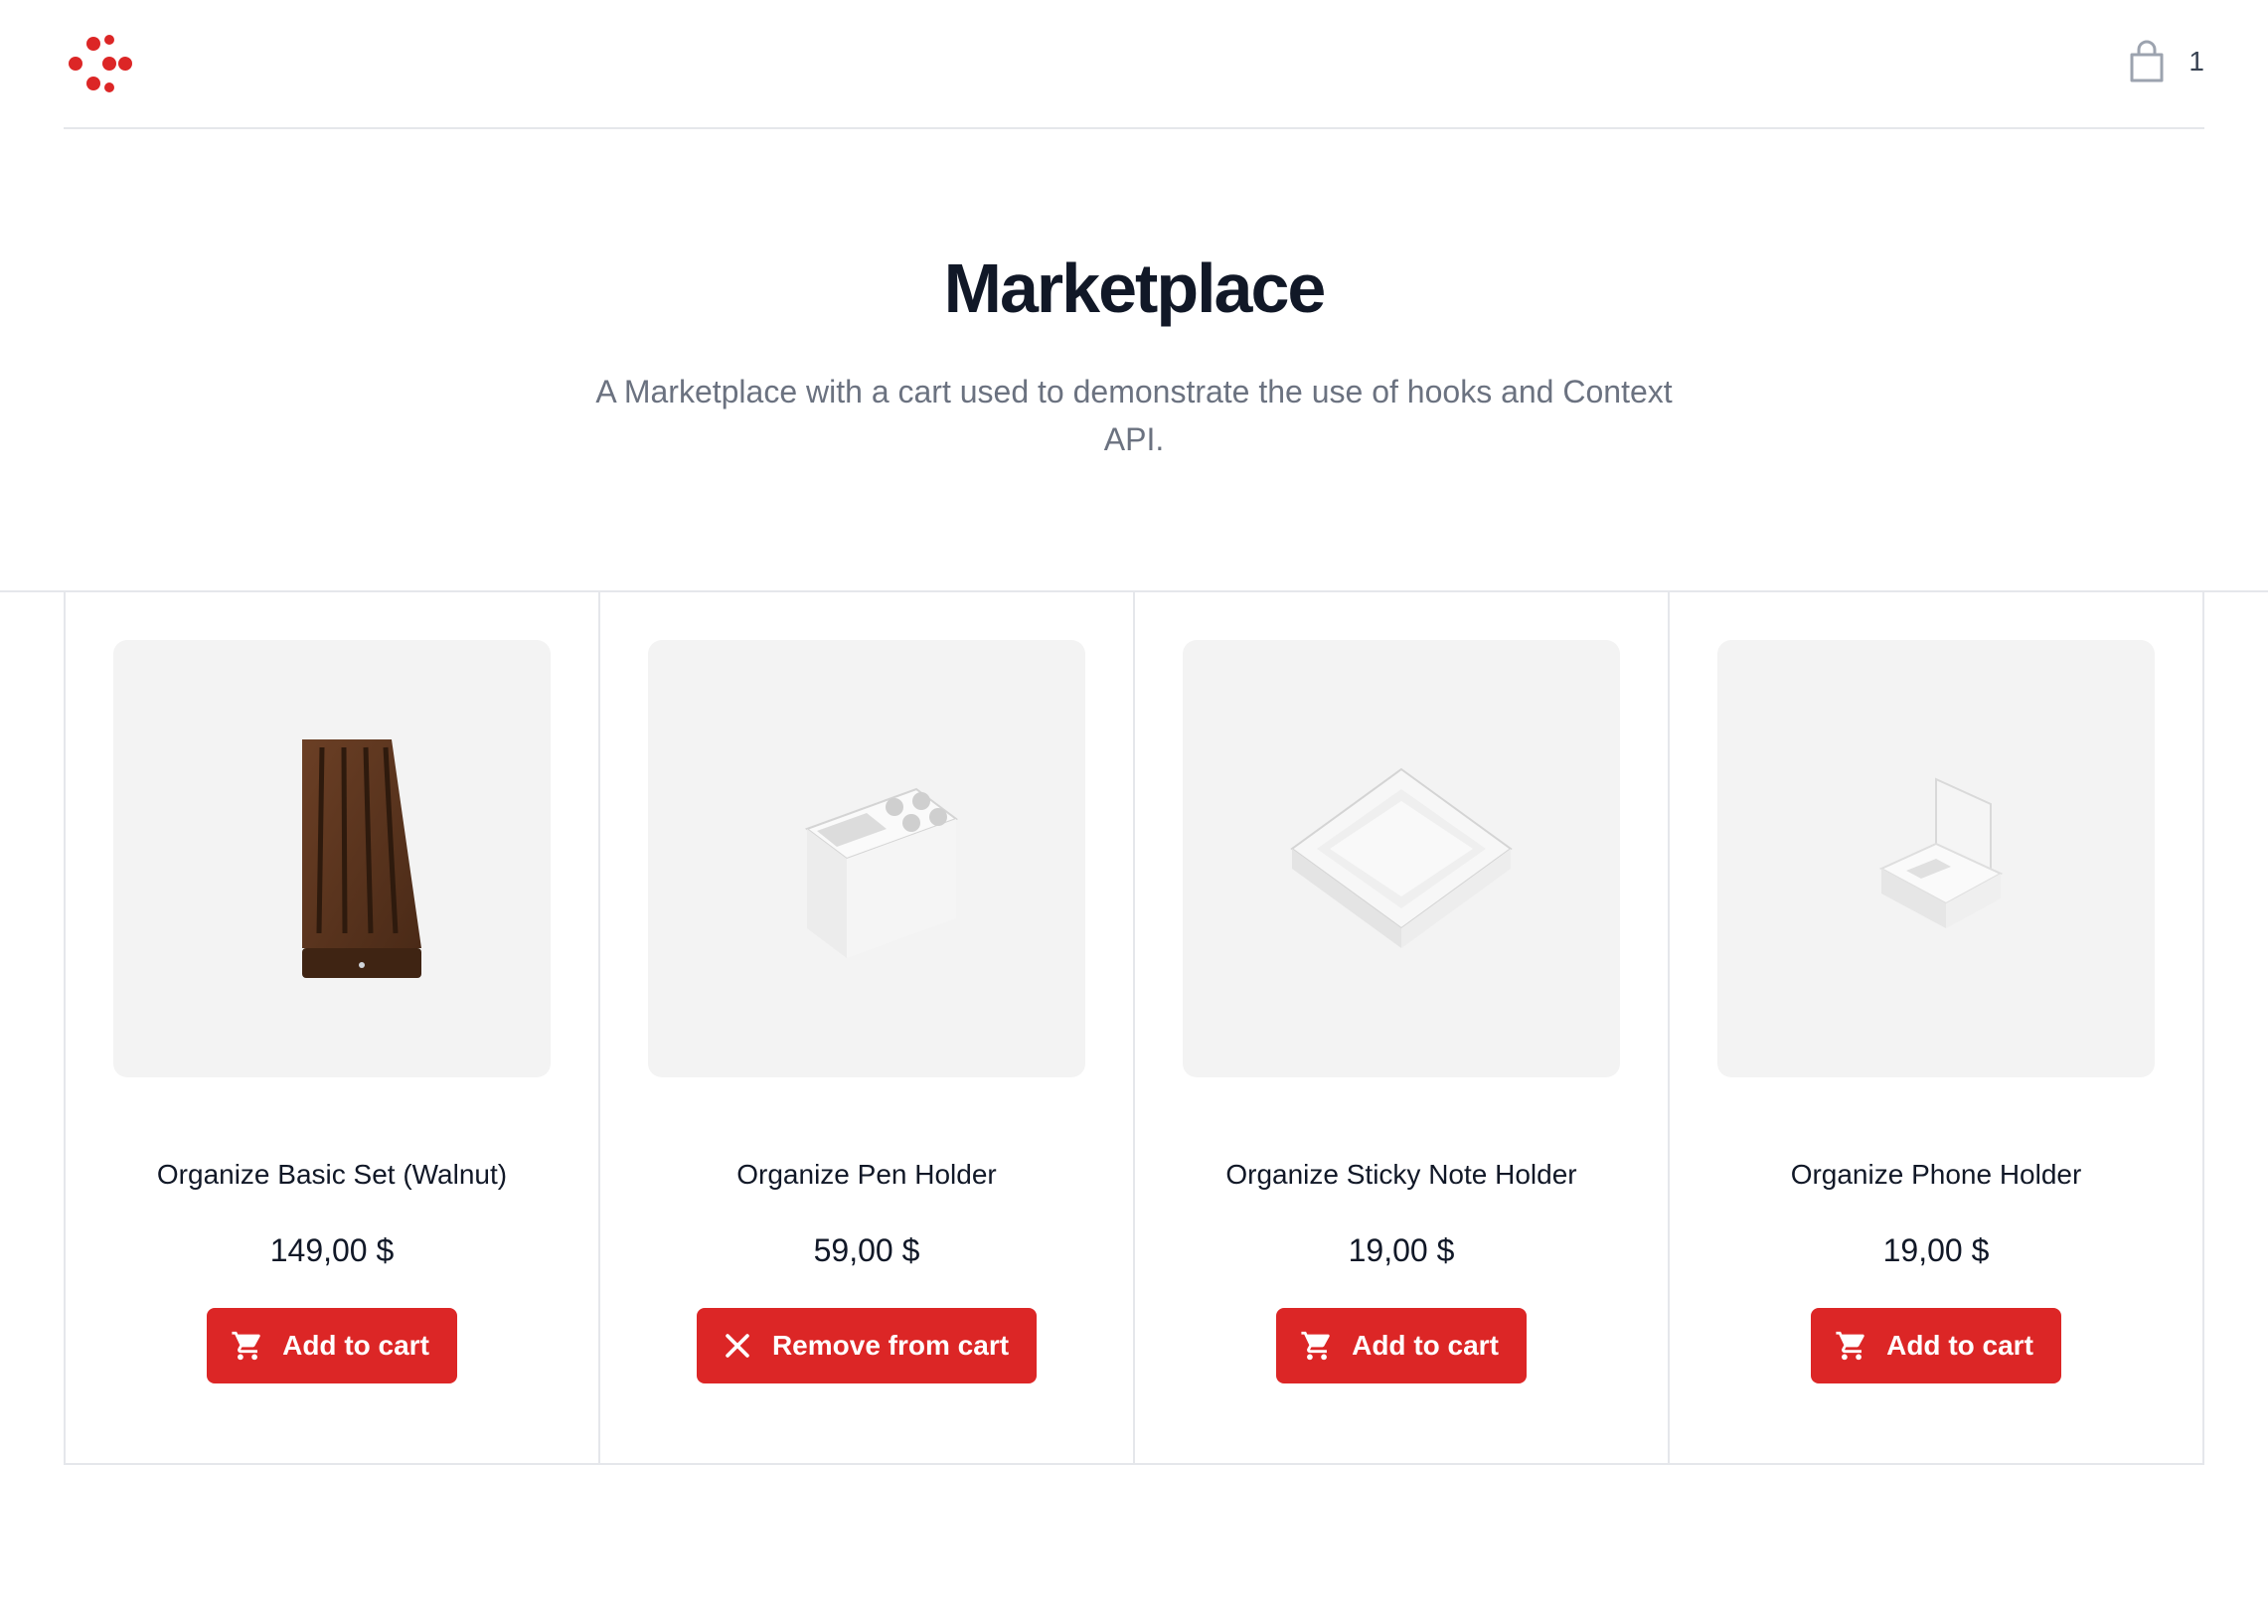 Image resolution: width=2268 pixels, height=1624 pixels. I want to click on page-title: Marketplace, so click(1135, 288).